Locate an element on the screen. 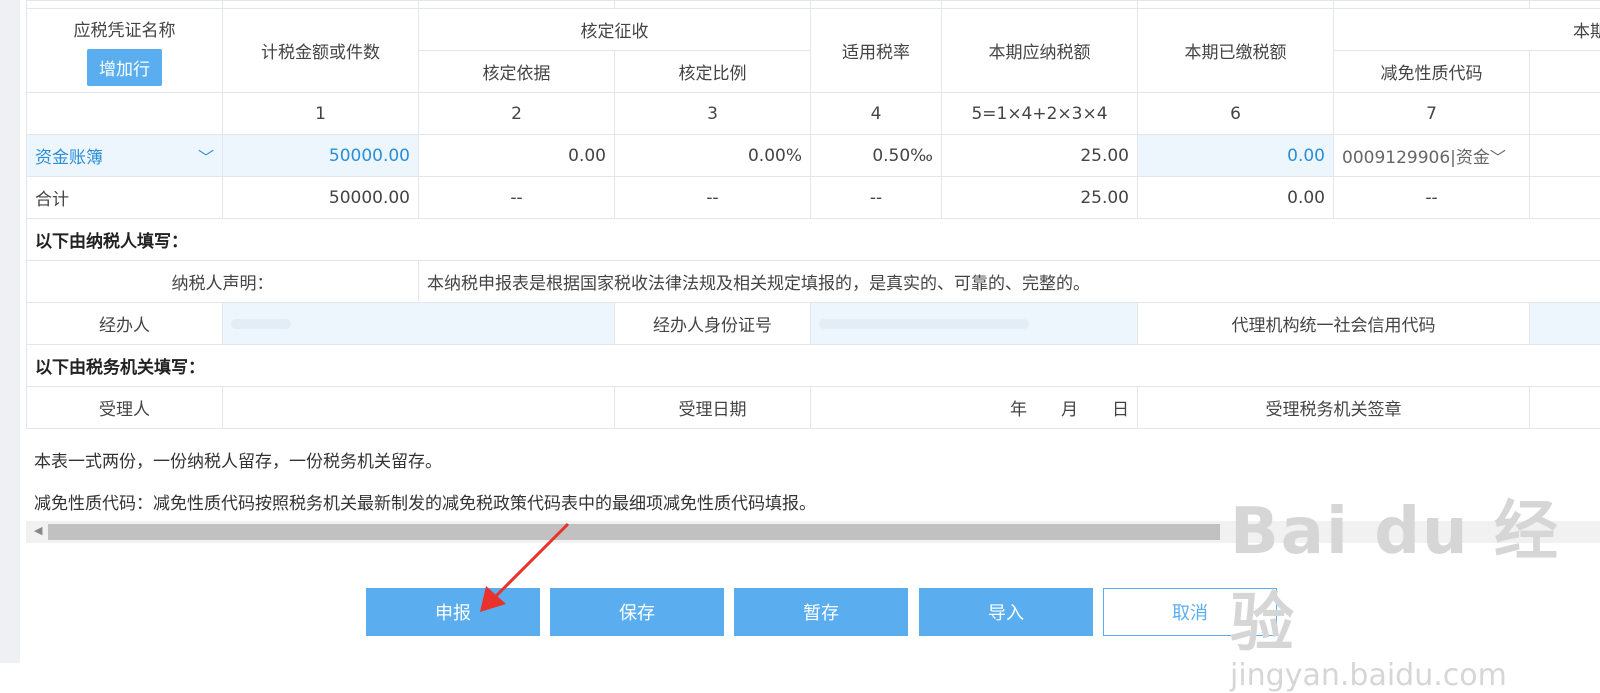  watermark-logo: Bai du 经验 is located at coordinates (1415, 572).